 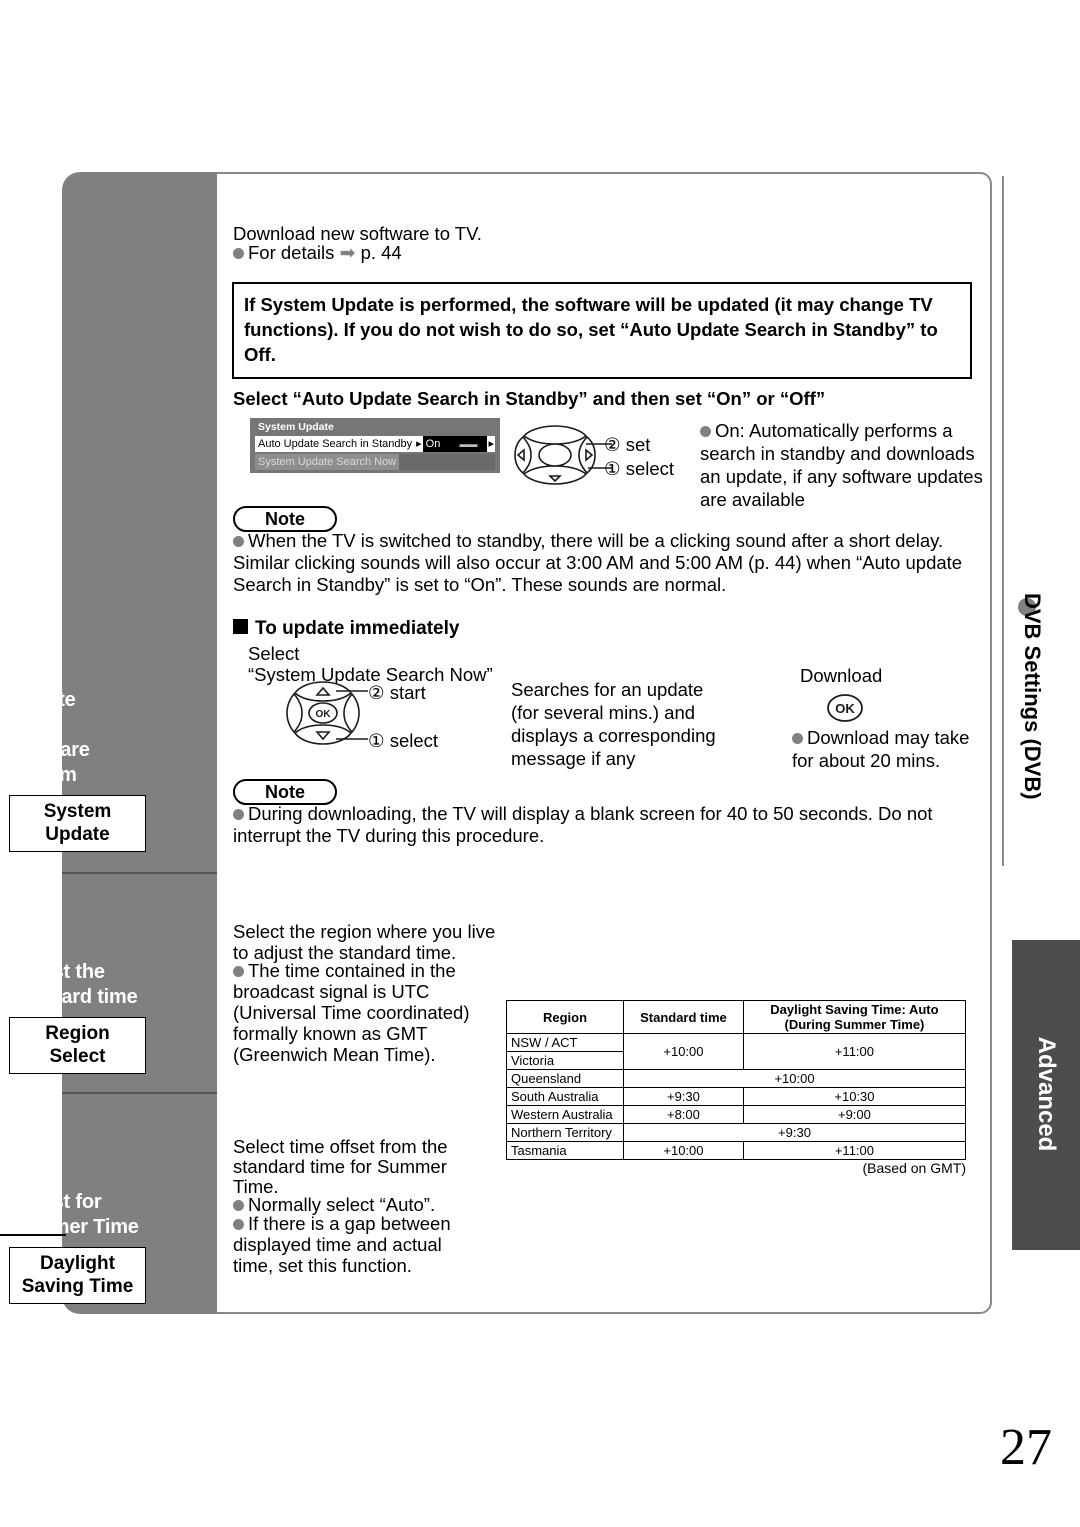 What do you see at coordinates (1003, 521) in the screenshot?
I see `right-rail-divider` at bounding box center [1003, 521].